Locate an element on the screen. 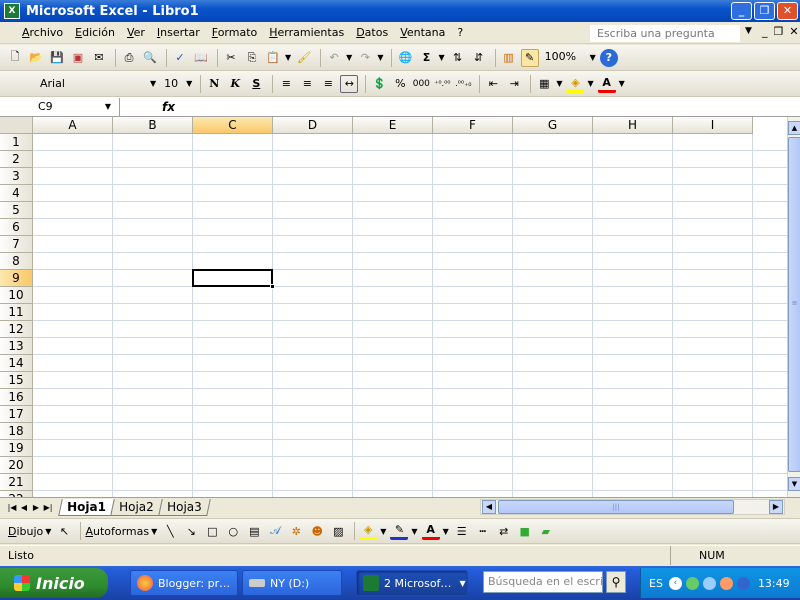  arrow-style-icon: ⇄ is located at coordinates (504, 531).